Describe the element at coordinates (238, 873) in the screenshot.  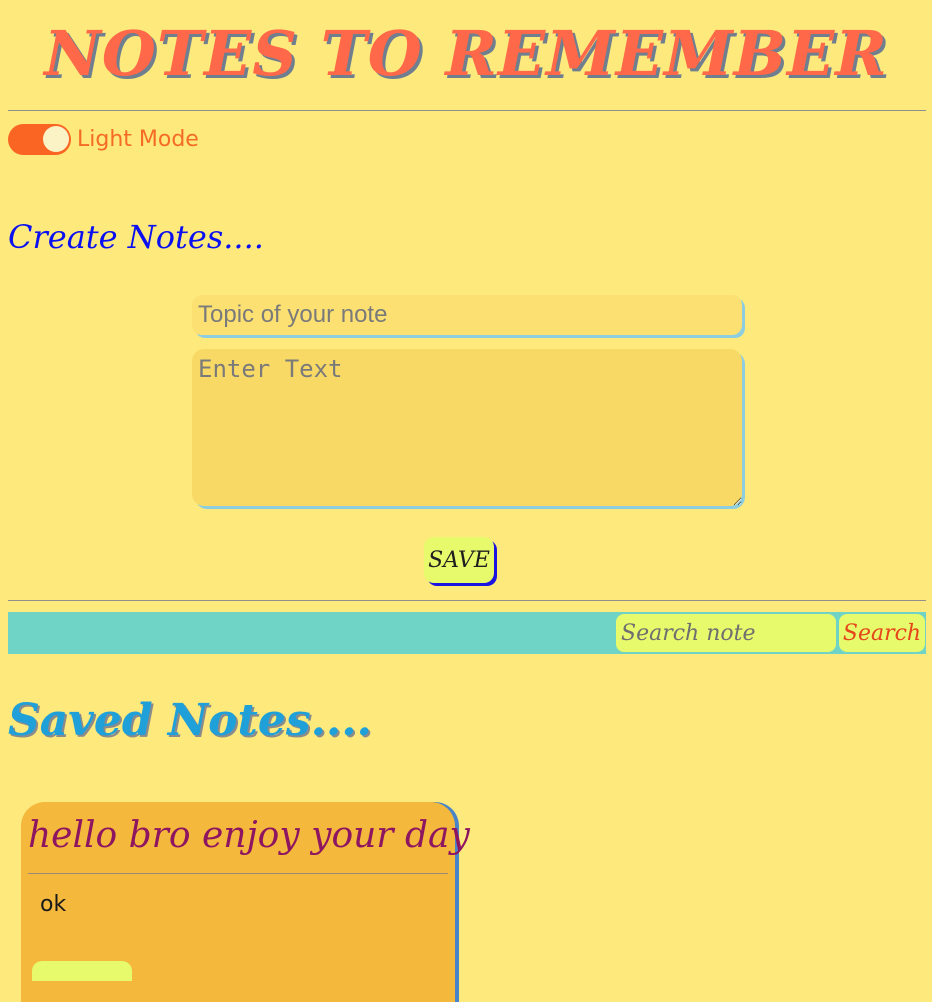
I see `note-divider` at that location.